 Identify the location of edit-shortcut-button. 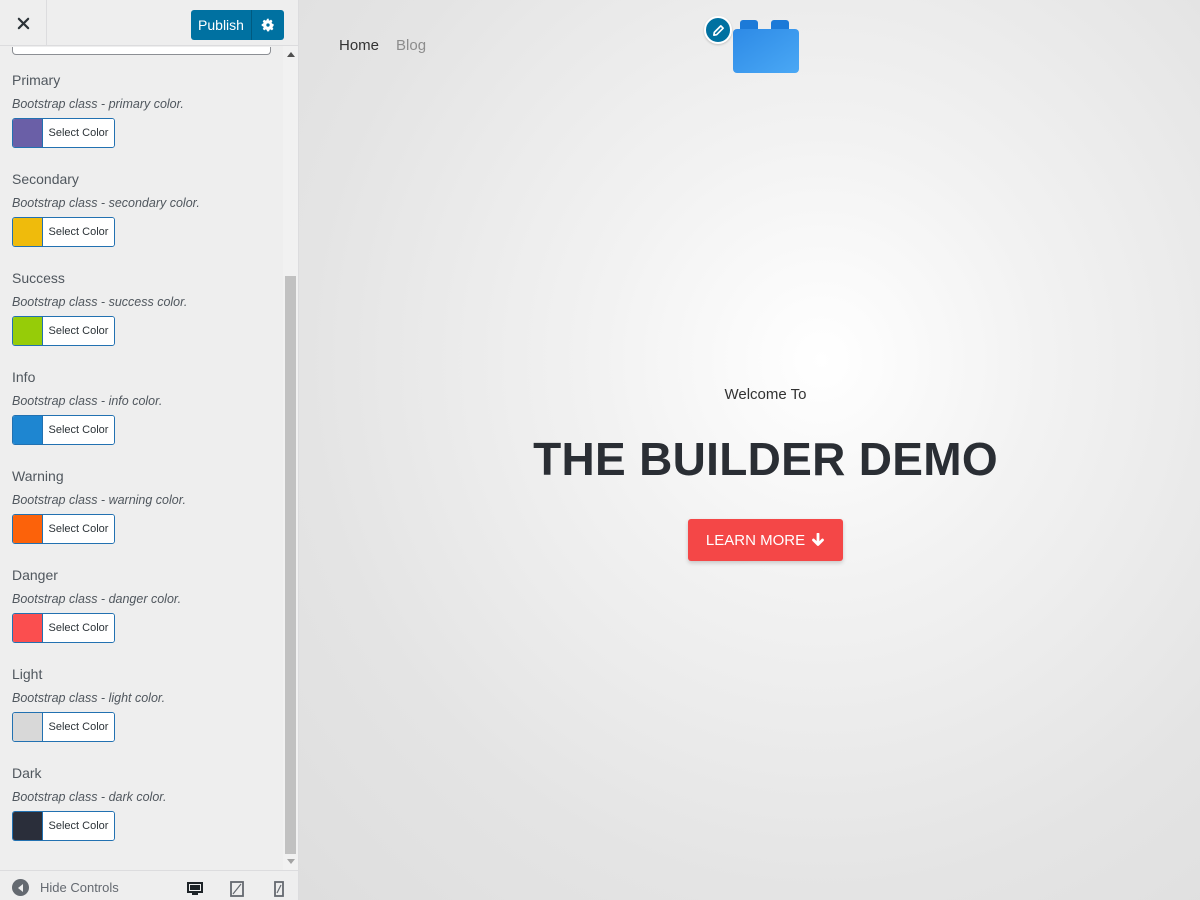
(718, 30).